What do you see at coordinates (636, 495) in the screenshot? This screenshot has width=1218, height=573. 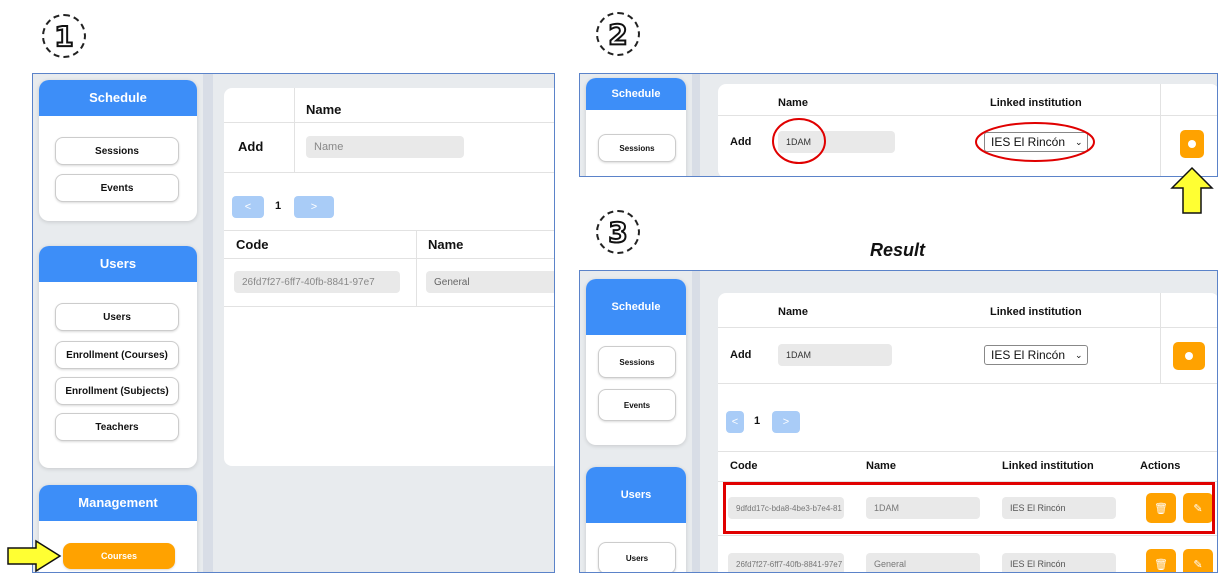 I see `sidebar-users-header-3: Users` at bounding box center [636, 495].